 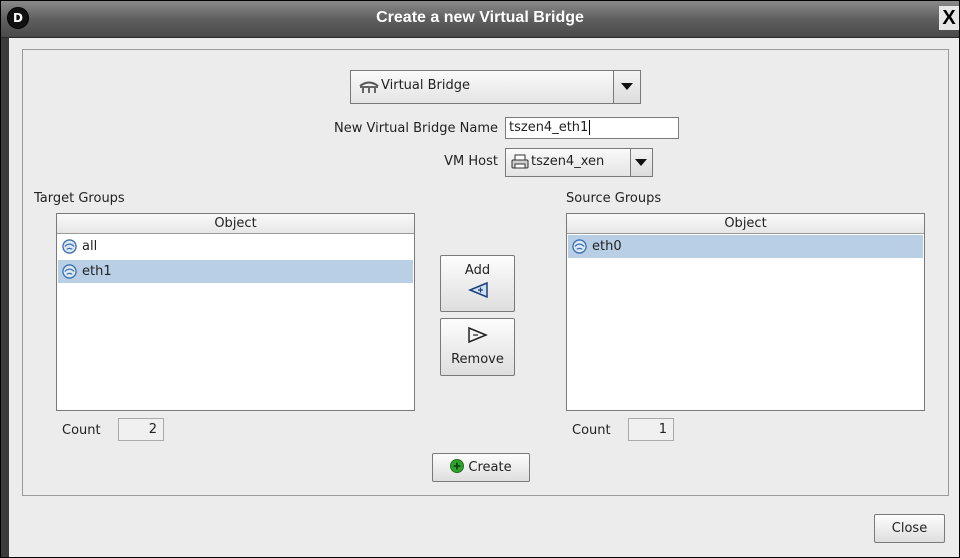 I want to click on bridge-icon, so click(x=369, y=89).